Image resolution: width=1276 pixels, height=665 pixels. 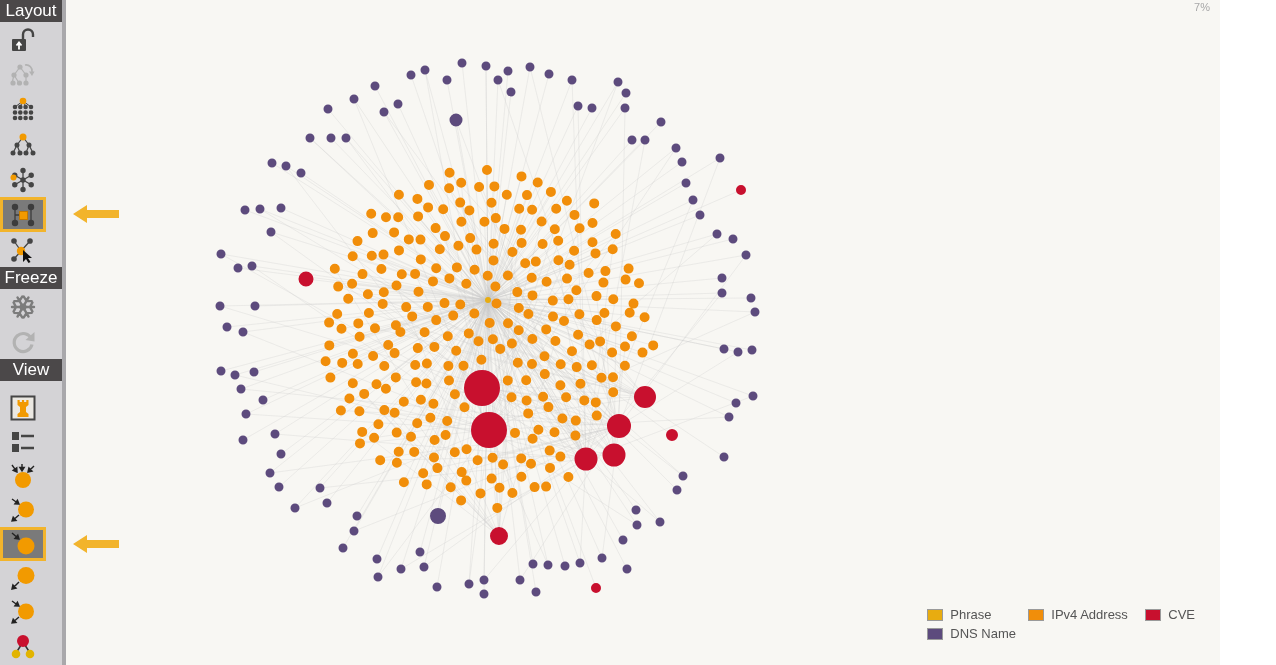 What do you see at coordinates (1089, 614) in the screenshot?
I see `legend-label: IPv4 Address` at bounding box center [1089, 614].